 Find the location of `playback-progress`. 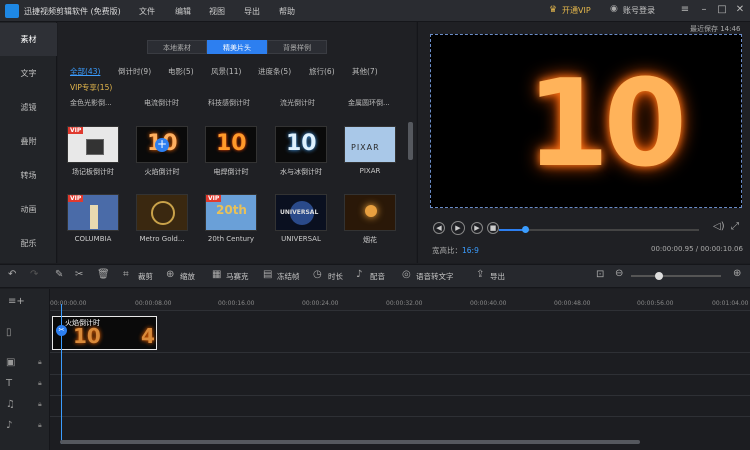

playback-progress is located at coordinates (599, 229).